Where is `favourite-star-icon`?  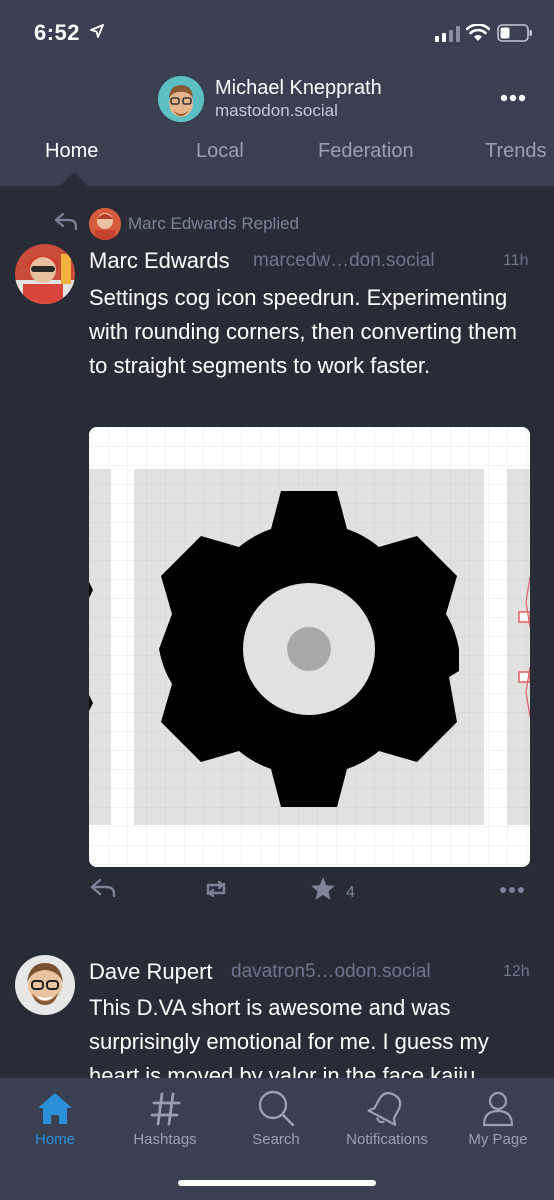
favourite-star-icon is located at coordinates (323, 888).